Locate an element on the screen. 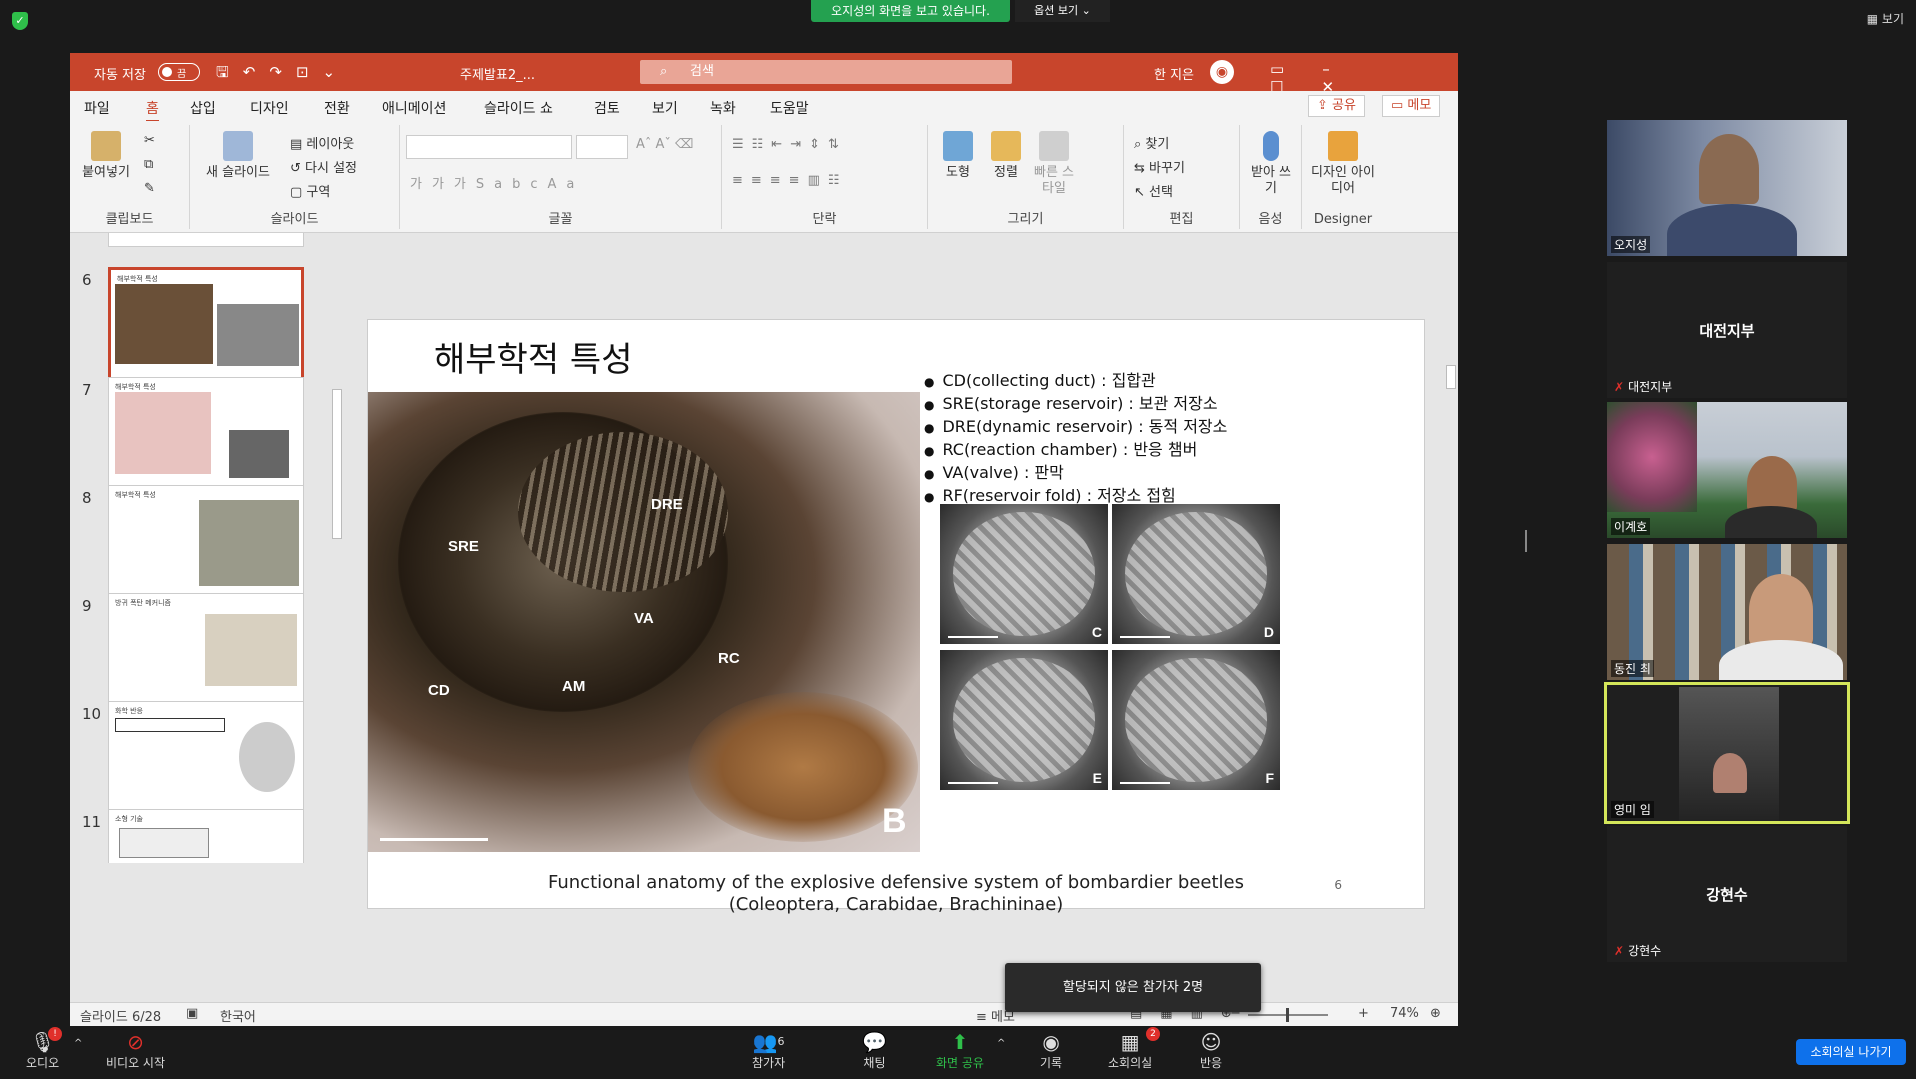 This screenshot has width=1916, height=1079. leave-breakout-room-button: 소회의실 나가기 is located at coordinates (1851, 1052).